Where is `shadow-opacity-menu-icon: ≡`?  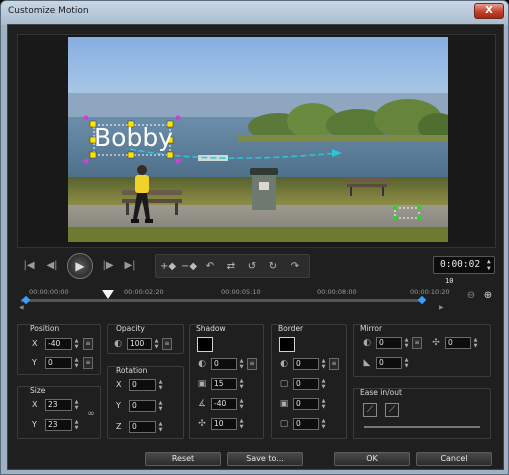 shadow-opacity-menu-icon: ≡ is located at coordinates (252, 364).